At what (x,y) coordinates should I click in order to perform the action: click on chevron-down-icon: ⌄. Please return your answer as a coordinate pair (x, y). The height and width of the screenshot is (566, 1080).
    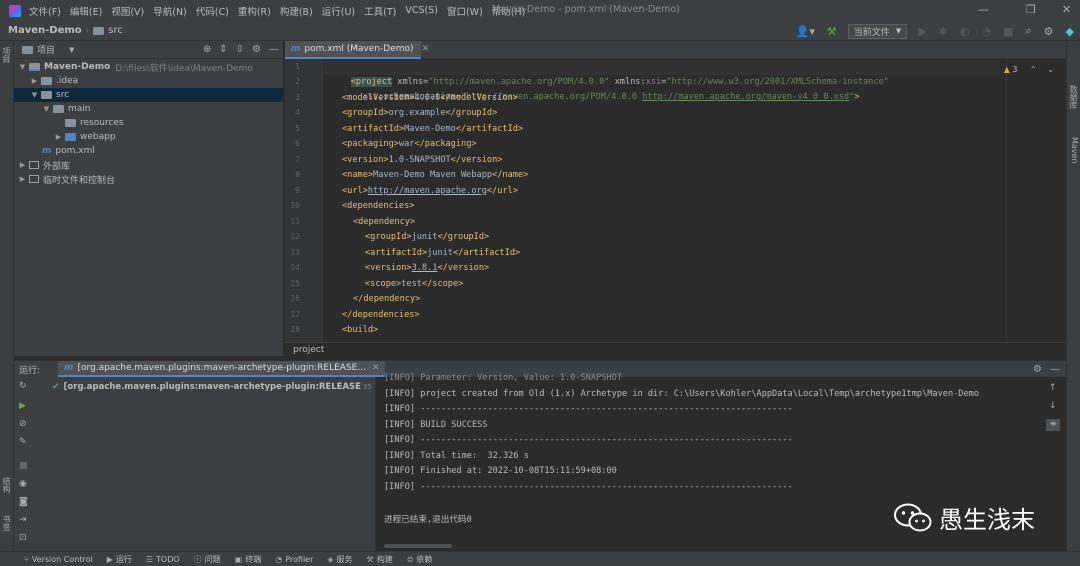
    Looking at the image, I should click on (1050, 69).